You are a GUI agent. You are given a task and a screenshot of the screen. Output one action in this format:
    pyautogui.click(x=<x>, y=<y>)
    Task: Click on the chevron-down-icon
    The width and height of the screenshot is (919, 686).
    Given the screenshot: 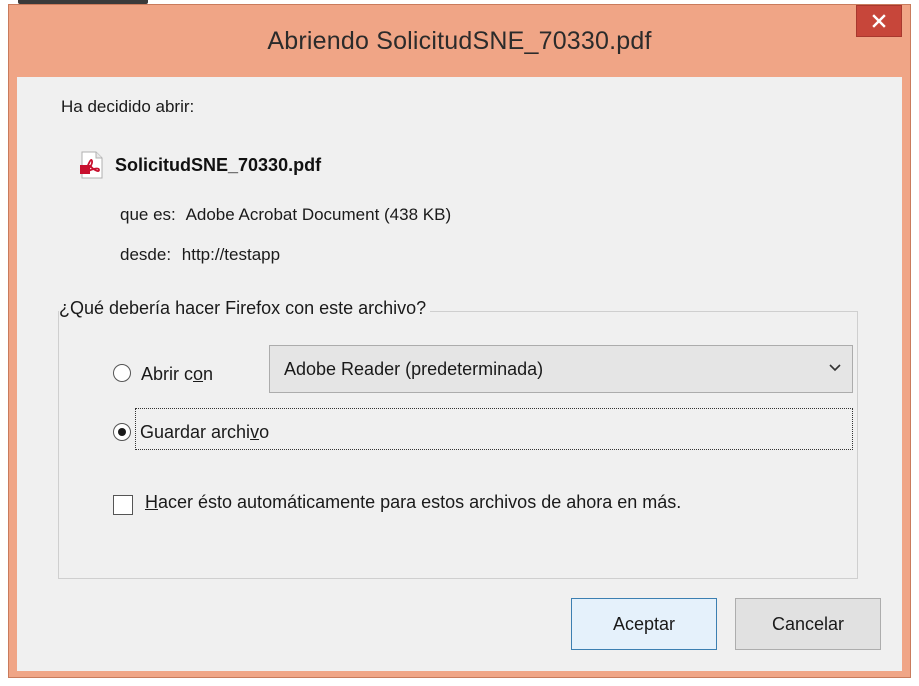 What is the action you would take?
    pyautogui.click(x=835, y=368)
    